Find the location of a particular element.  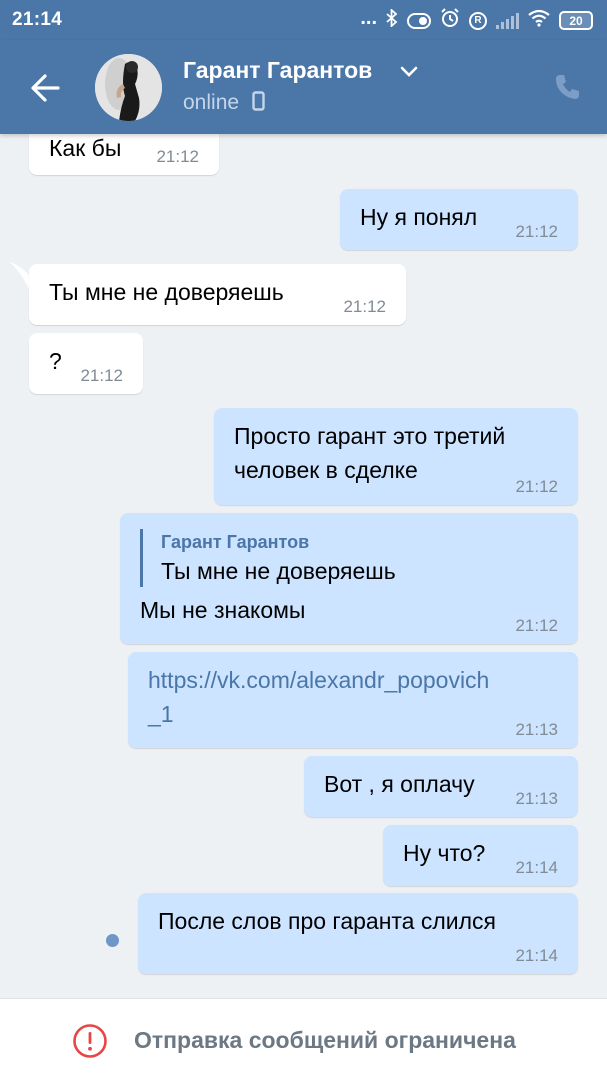

message-text: Ну я понял is located at coordinates (419, 217).